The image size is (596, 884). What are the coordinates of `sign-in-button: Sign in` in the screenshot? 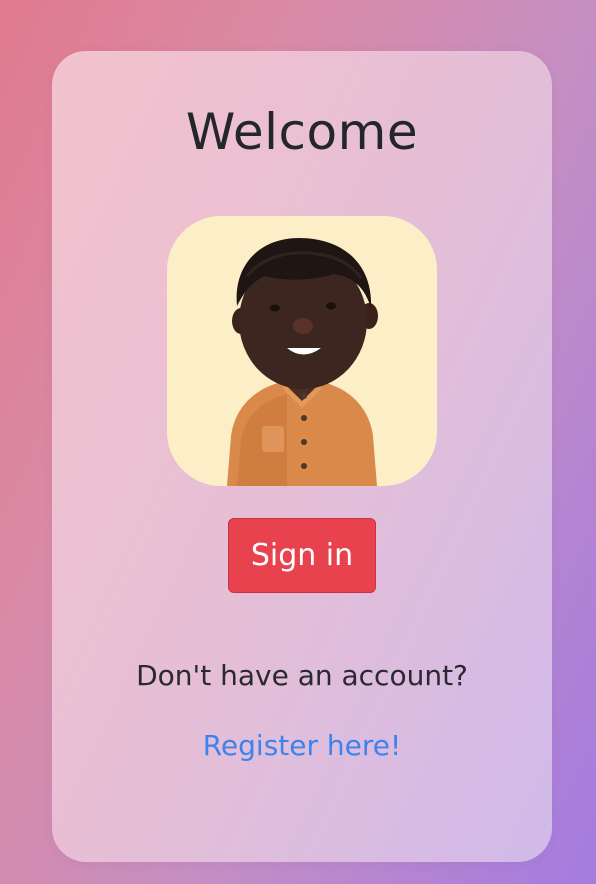 It's located at (302, 555).